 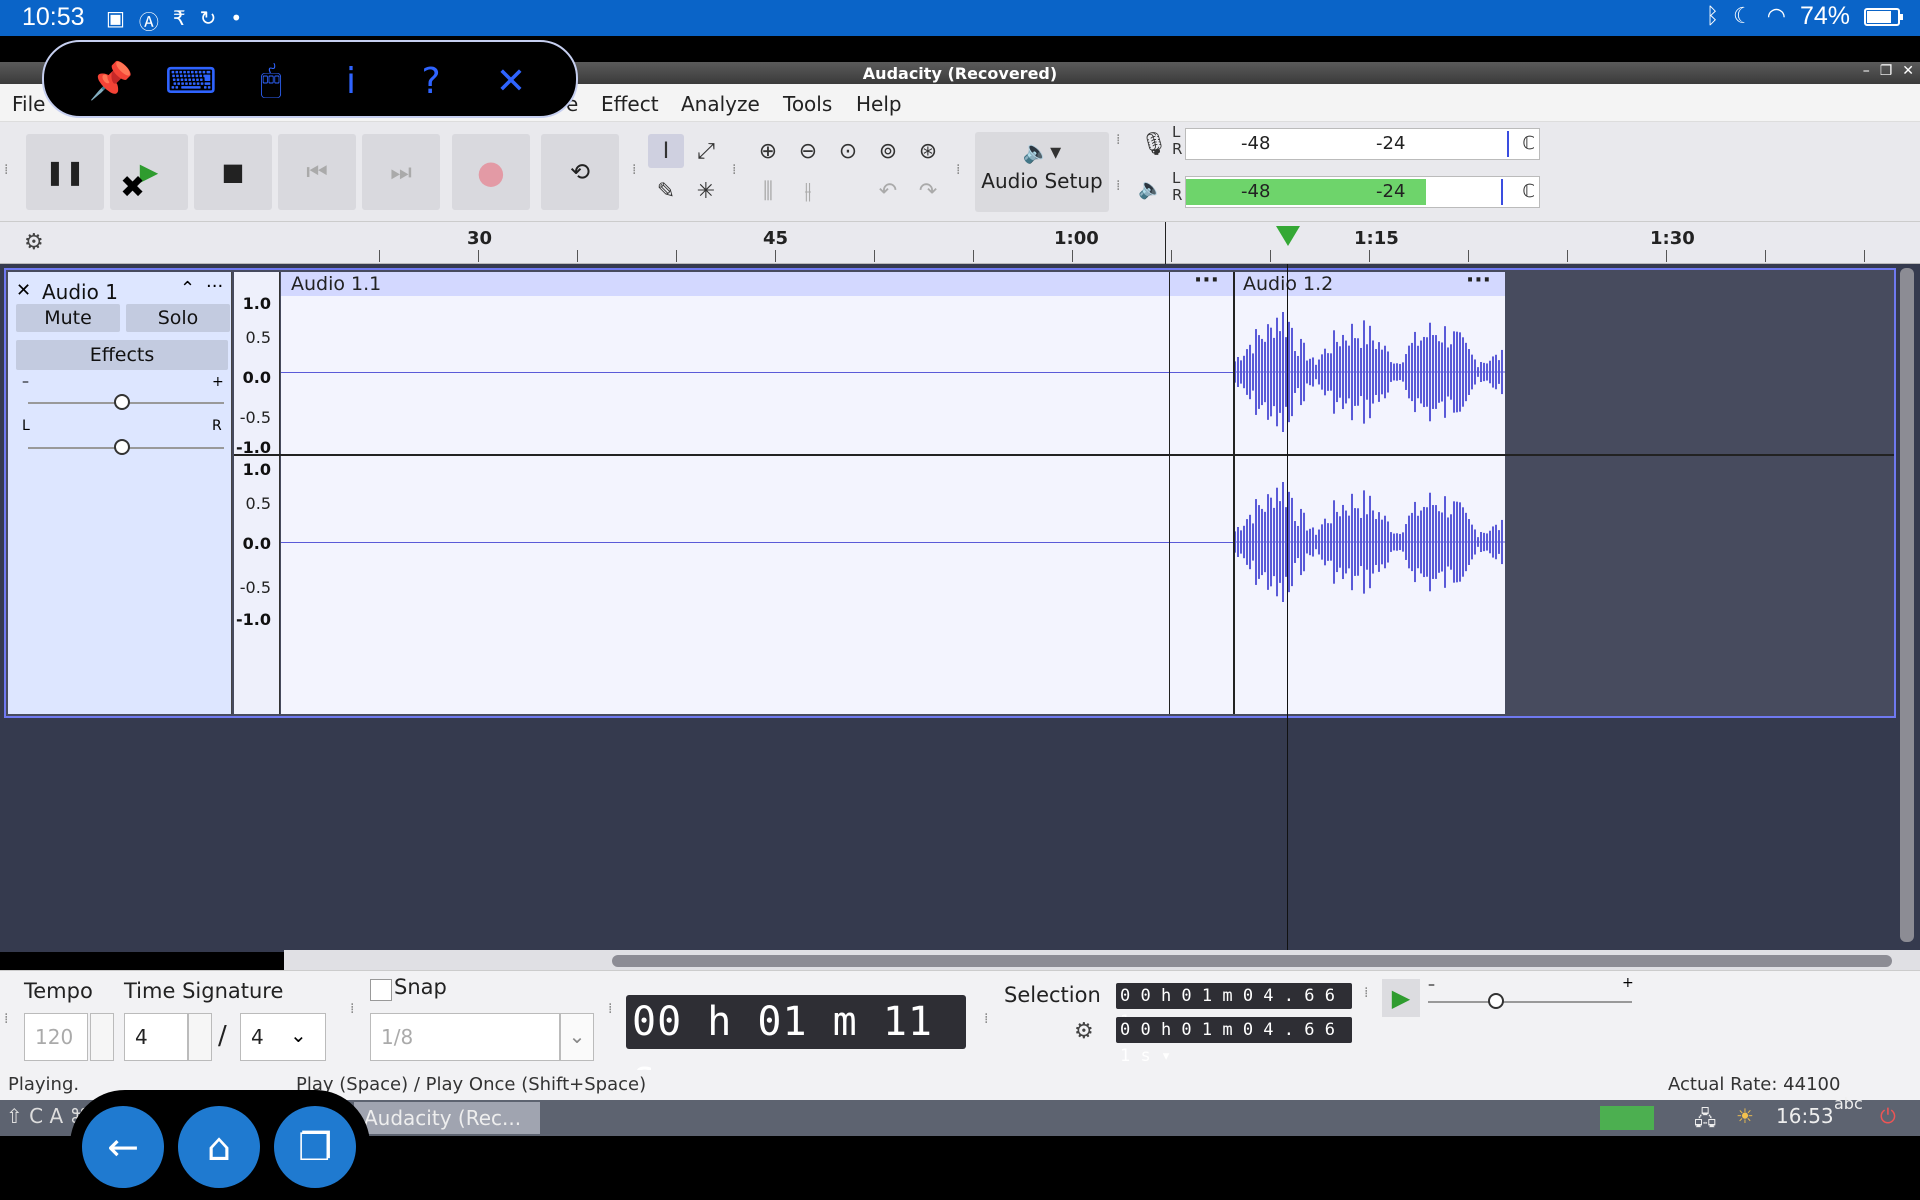 I want to click on fit-project-button: ⊚, so click(x=888, y=151).